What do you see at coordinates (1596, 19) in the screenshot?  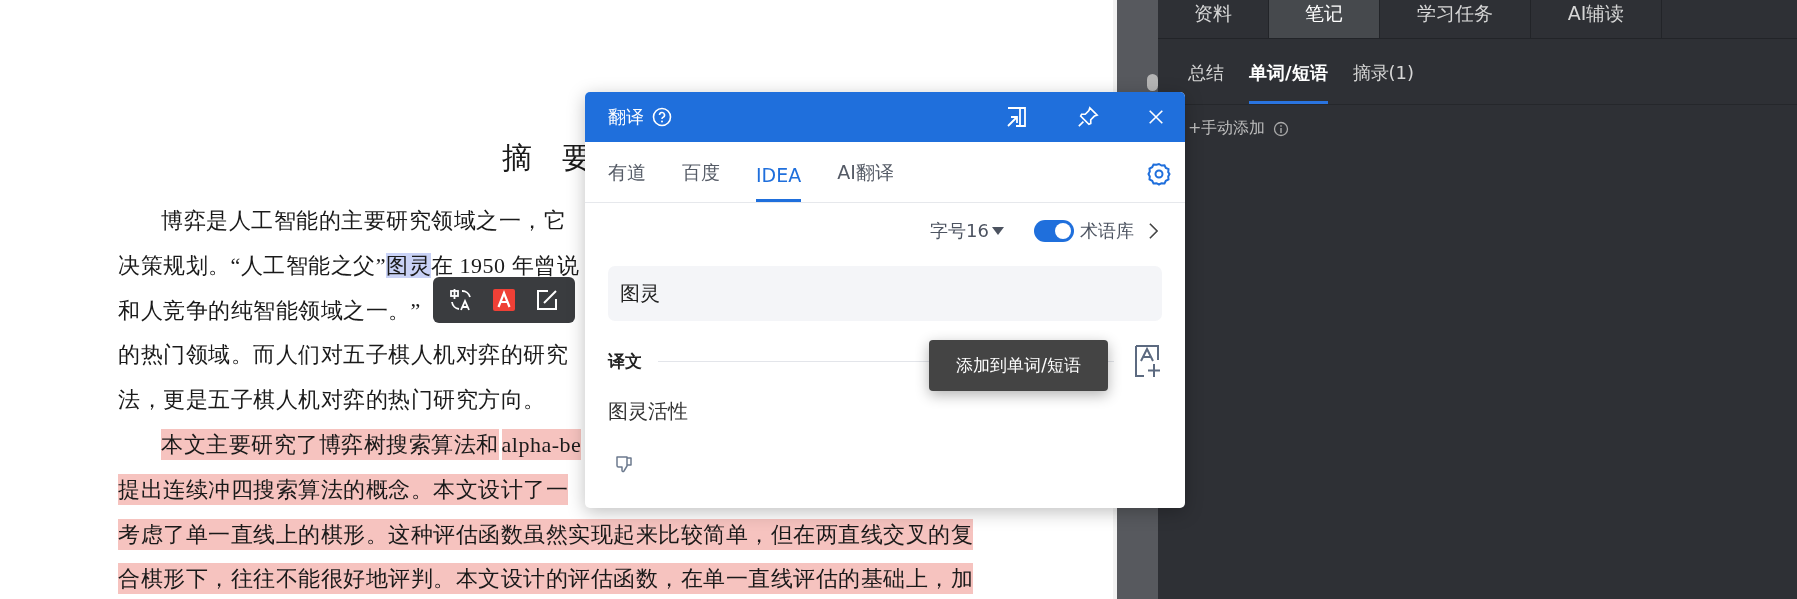 I see `panel-tab: AI辅读` at bounding box center [1596, 19].